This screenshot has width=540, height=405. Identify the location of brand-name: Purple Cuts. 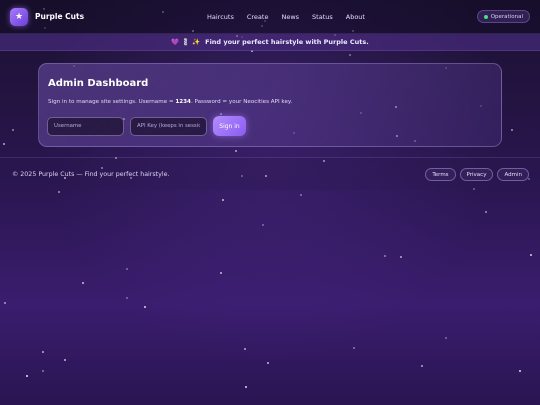
(59, 16).